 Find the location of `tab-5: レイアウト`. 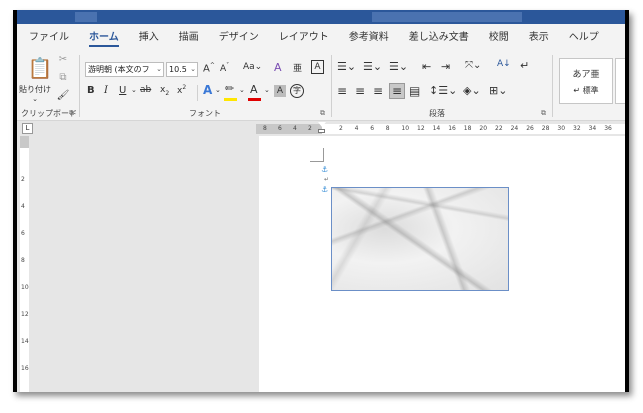

tab-5: レイアウト is located at coordinates (304, 37).